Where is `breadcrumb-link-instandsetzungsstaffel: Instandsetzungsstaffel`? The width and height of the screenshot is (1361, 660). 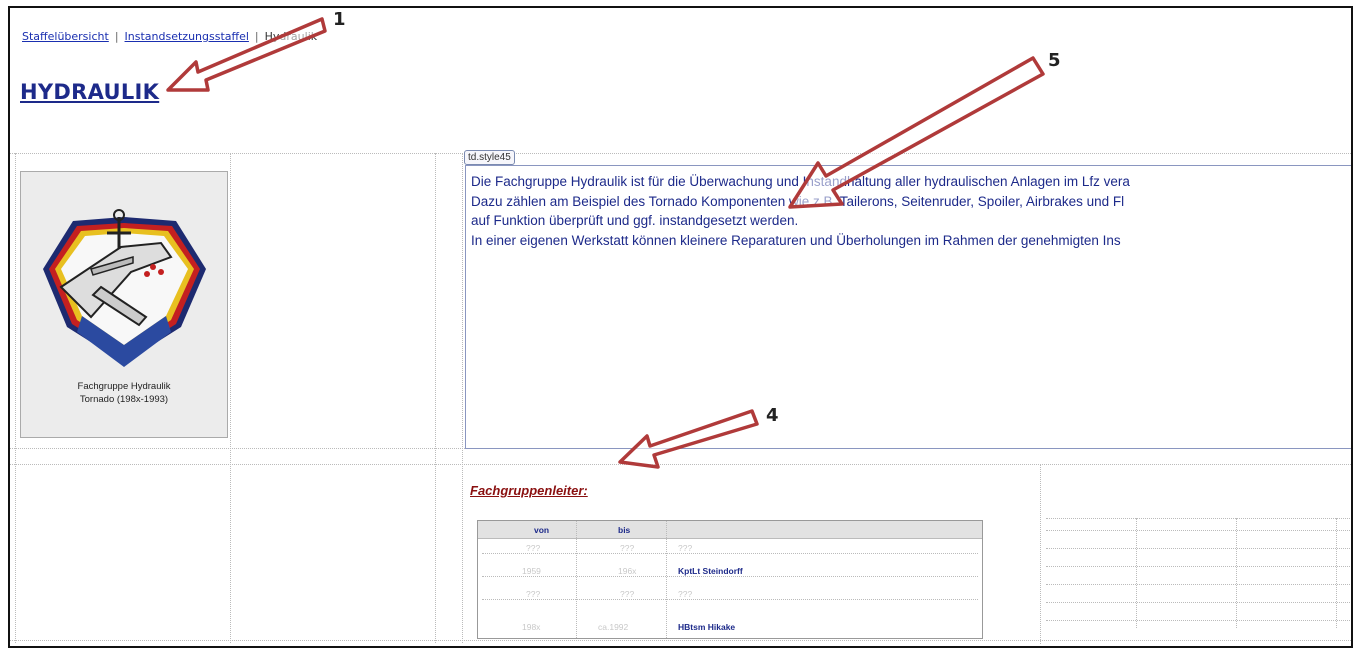
breadcrumb-link-instandsetzungsstaffel: Instandsetzungsstaffel is located at coordinates (187, 36).